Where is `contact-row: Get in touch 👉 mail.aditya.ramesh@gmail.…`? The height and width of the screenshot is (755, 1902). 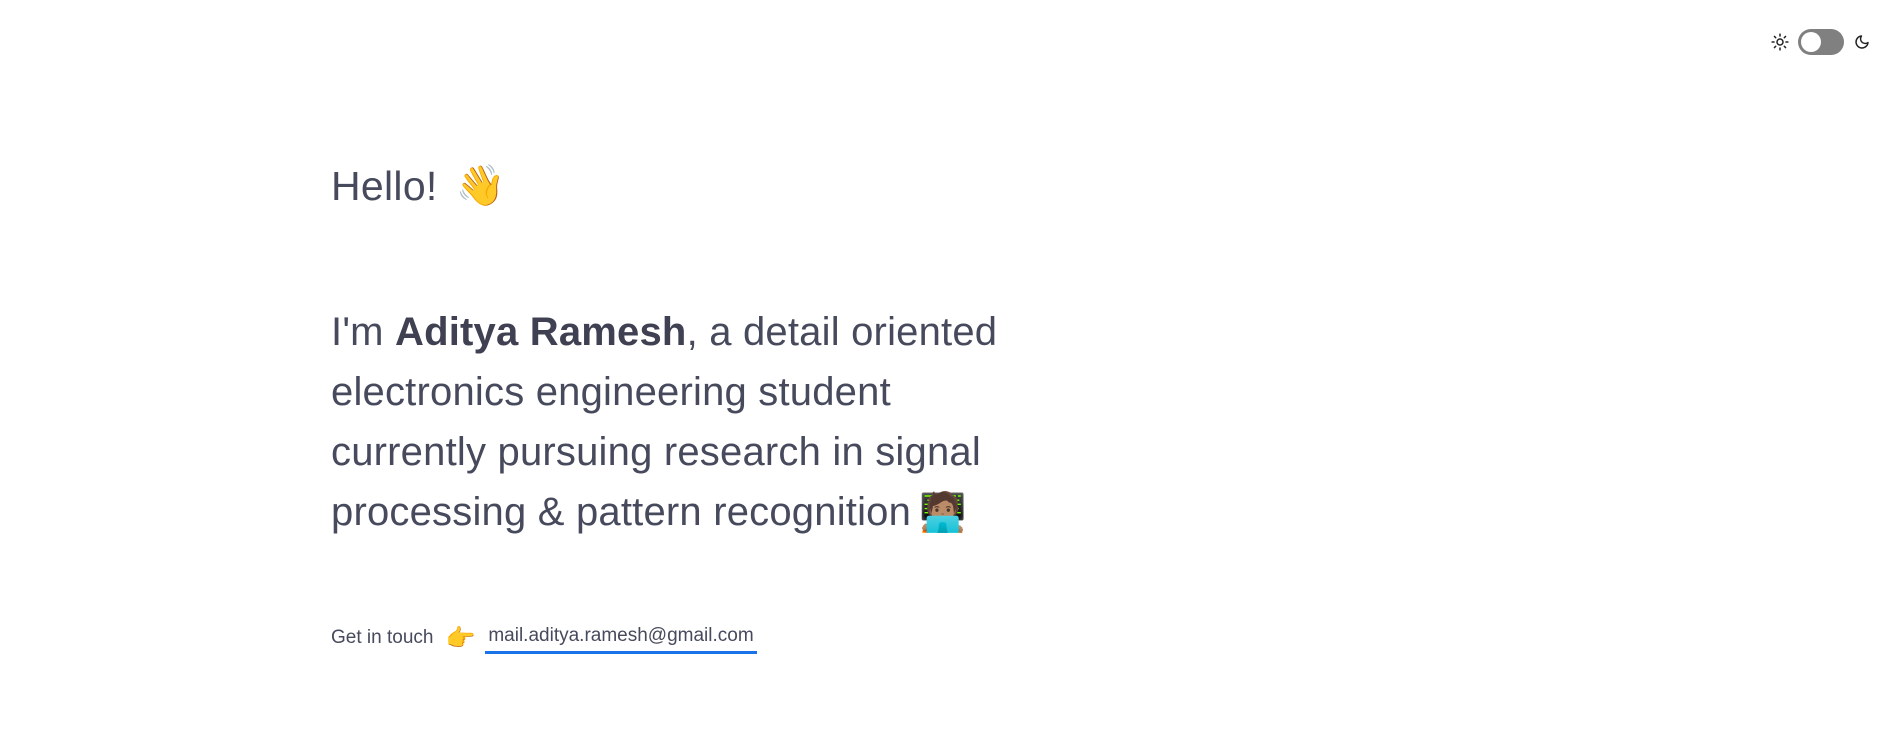
contact-row: Get in touch 👉 mail.aditya.ramesh@gmail.… is located at coordinates (681, 638).